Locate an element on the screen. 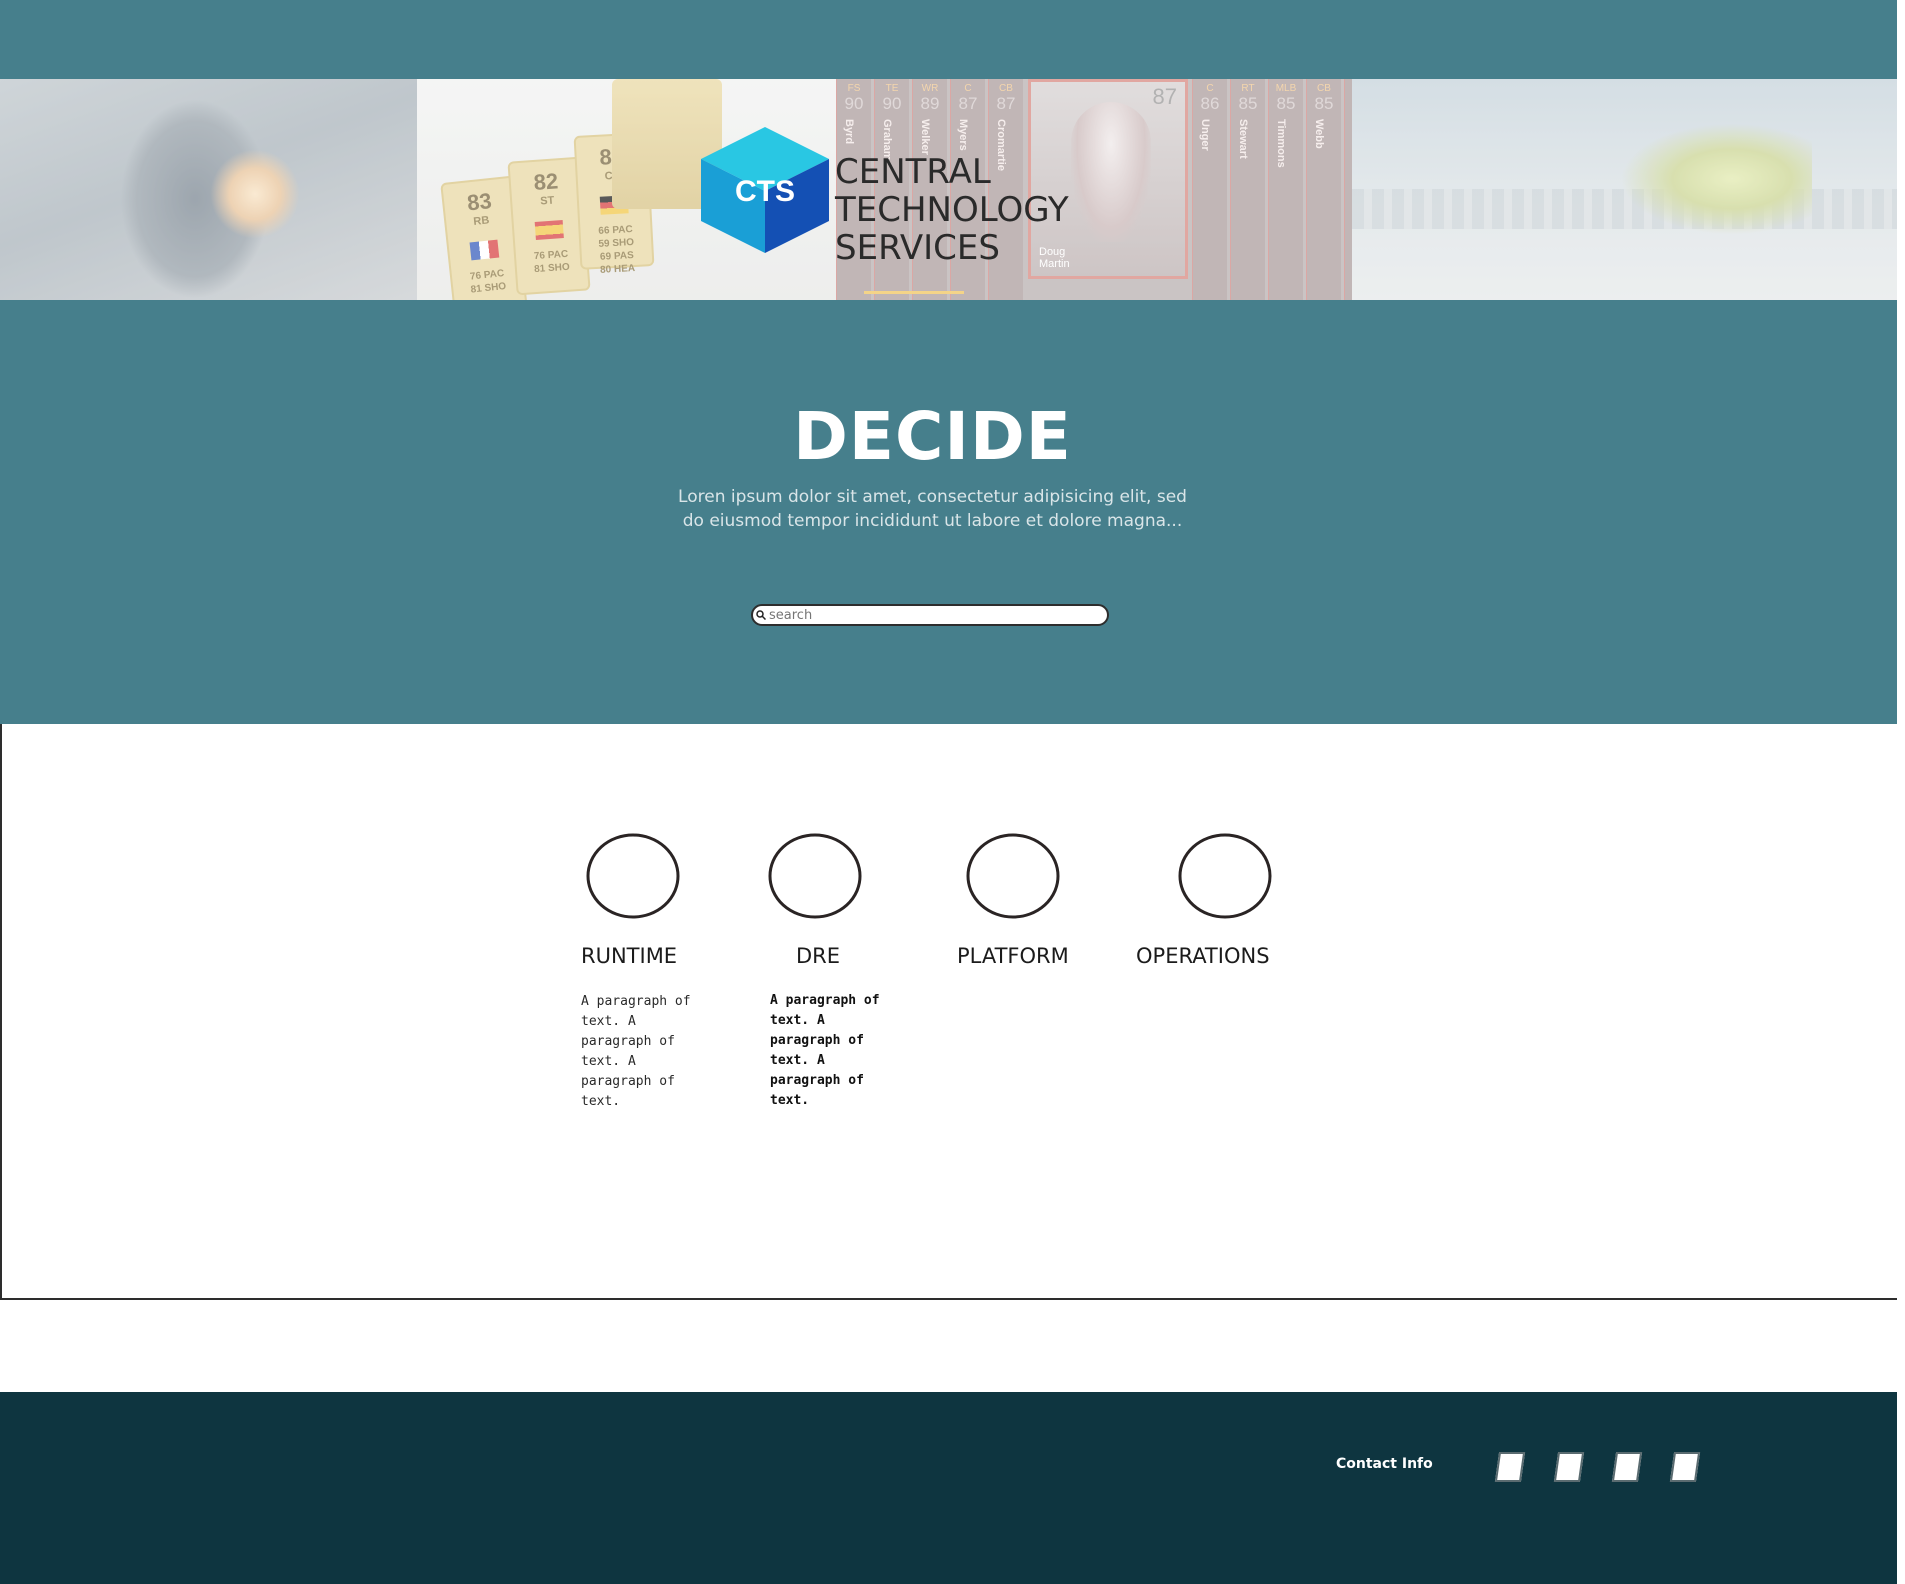 The width and height of the screenshot is (1905, 1584). feature-runtime is located at coordinates (655, 876).